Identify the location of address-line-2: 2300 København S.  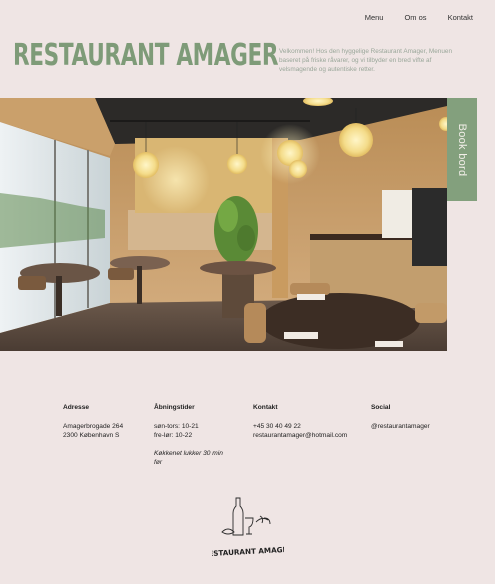
(91, 436).